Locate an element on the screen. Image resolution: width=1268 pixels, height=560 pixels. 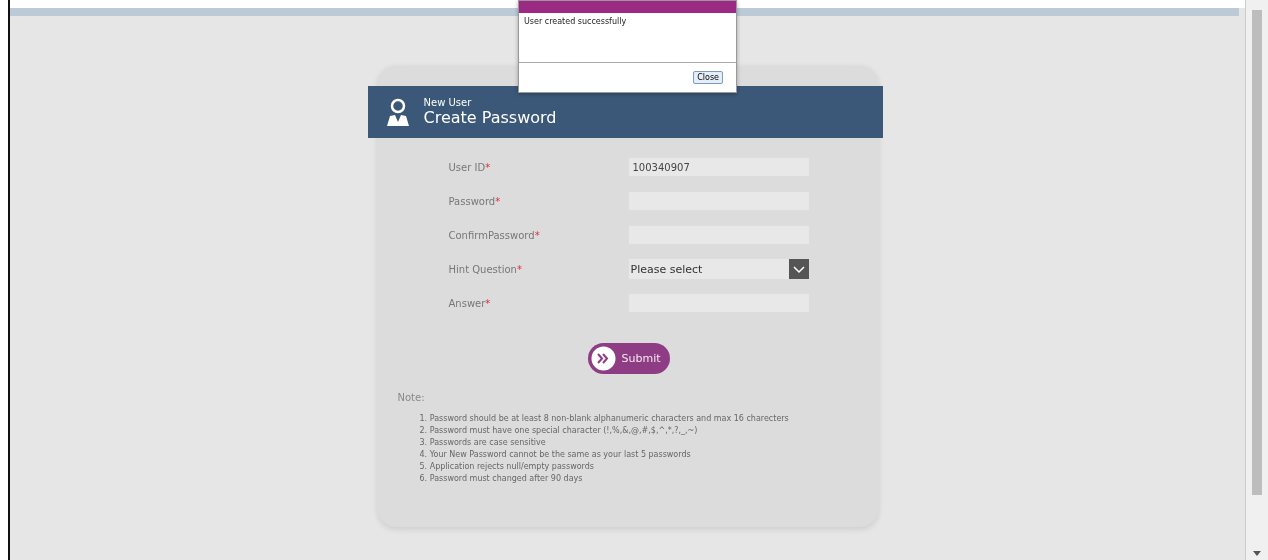
note-item: 4. Your New Password cannot be the same as your last 5 passwords is located at coordinates (555, 455).